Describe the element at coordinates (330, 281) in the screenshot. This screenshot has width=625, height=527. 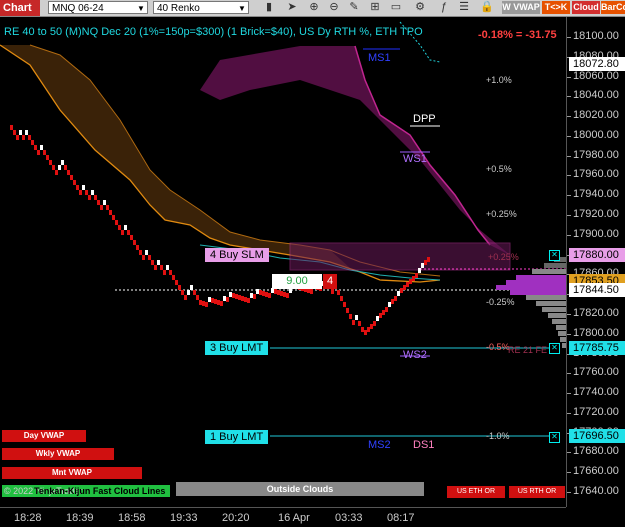
I see `entry-qty: 4` at that location.